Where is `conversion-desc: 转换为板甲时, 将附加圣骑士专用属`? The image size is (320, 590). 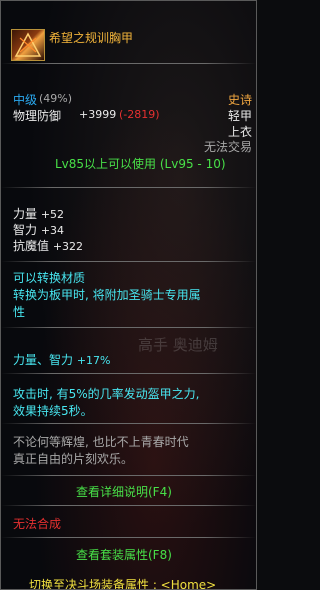
conversion-desc: 转换为板甲时, 将附加圣骑士专用属 is located at coordinates (107, 295).